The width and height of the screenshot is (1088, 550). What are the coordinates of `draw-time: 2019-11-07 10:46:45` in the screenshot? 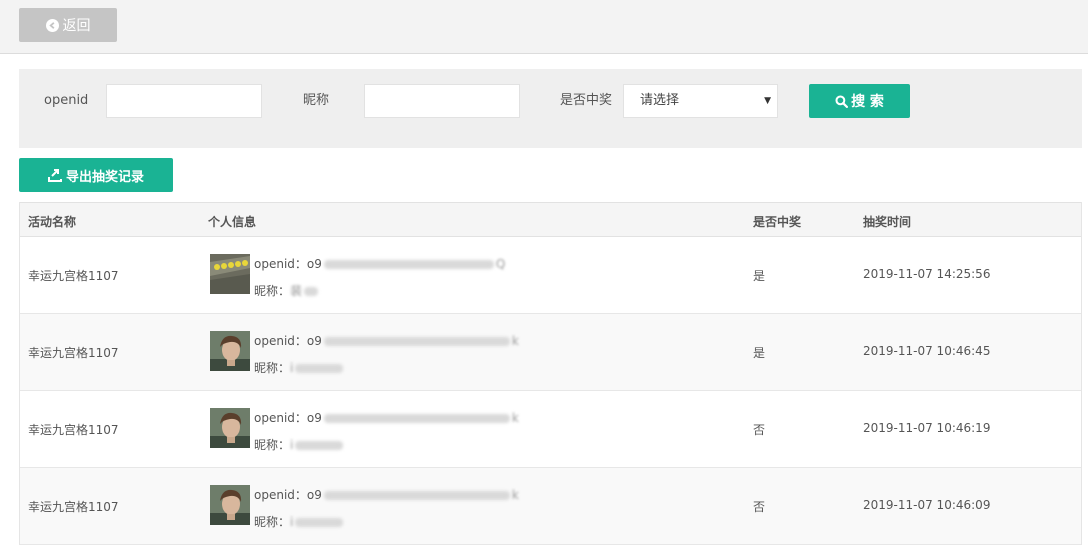 It's located at (927, 351).